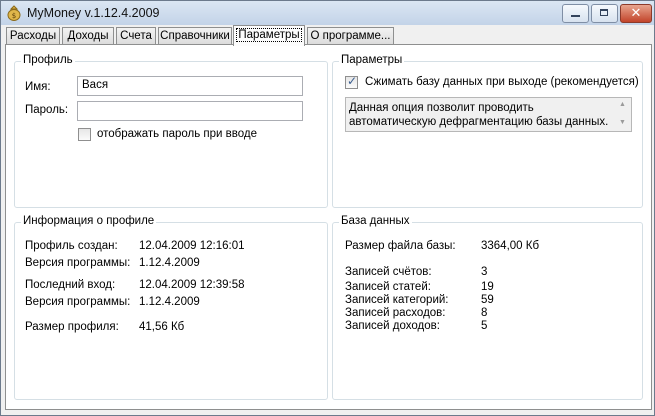 The image size is (655, 416). I want to click on tab-label: Счета, so click(136, 36).